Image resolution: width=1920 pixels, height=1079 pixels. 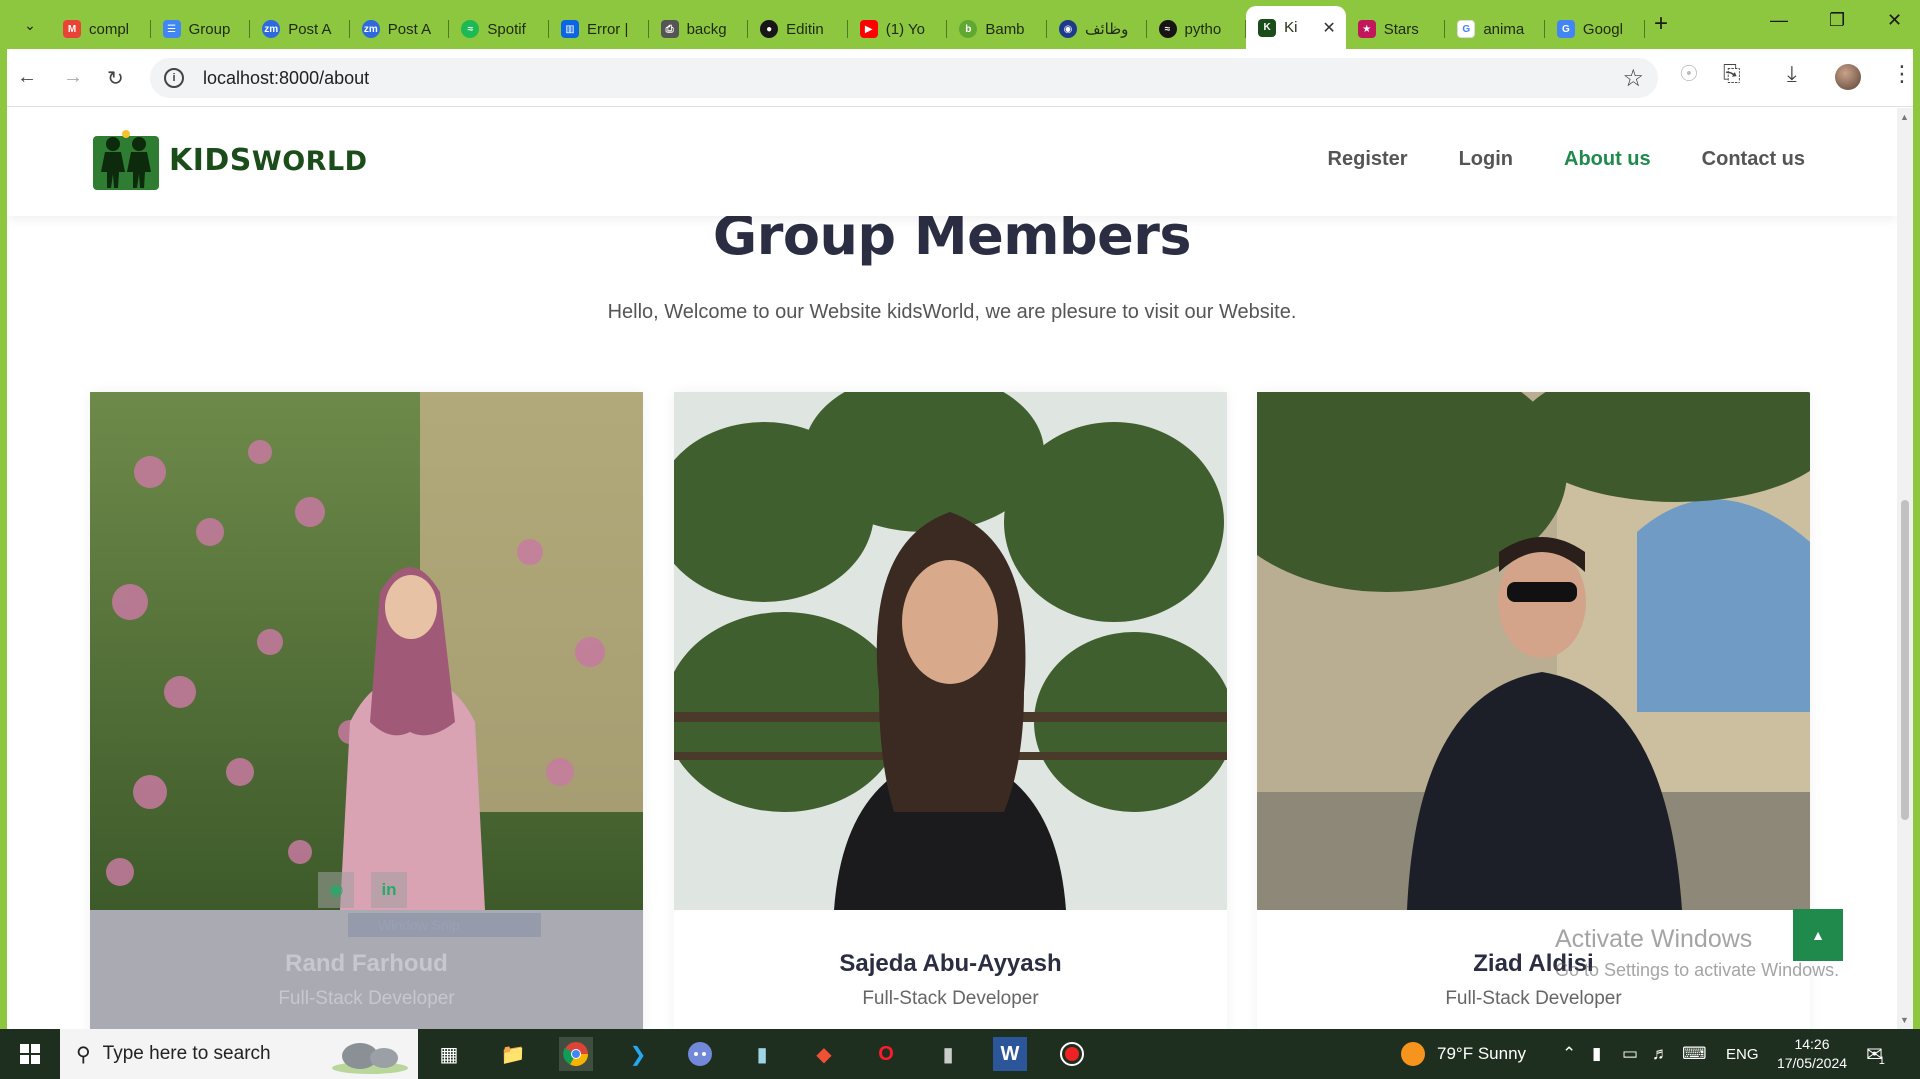 What do you see at coordinates (1779, 20) in the screenshot?
I see `minimize-icon: —` at bounding box center [1779, 20].